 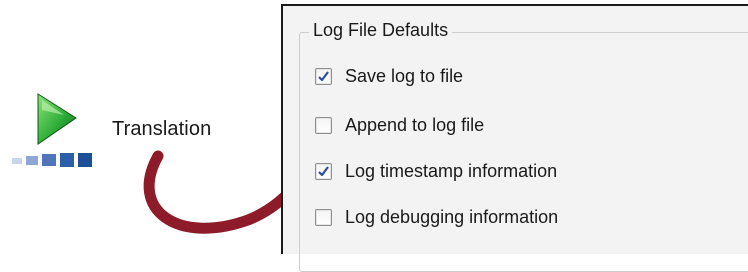 I want to click on timestamp-label: Log timestamp information, so click(x=451, y=170).